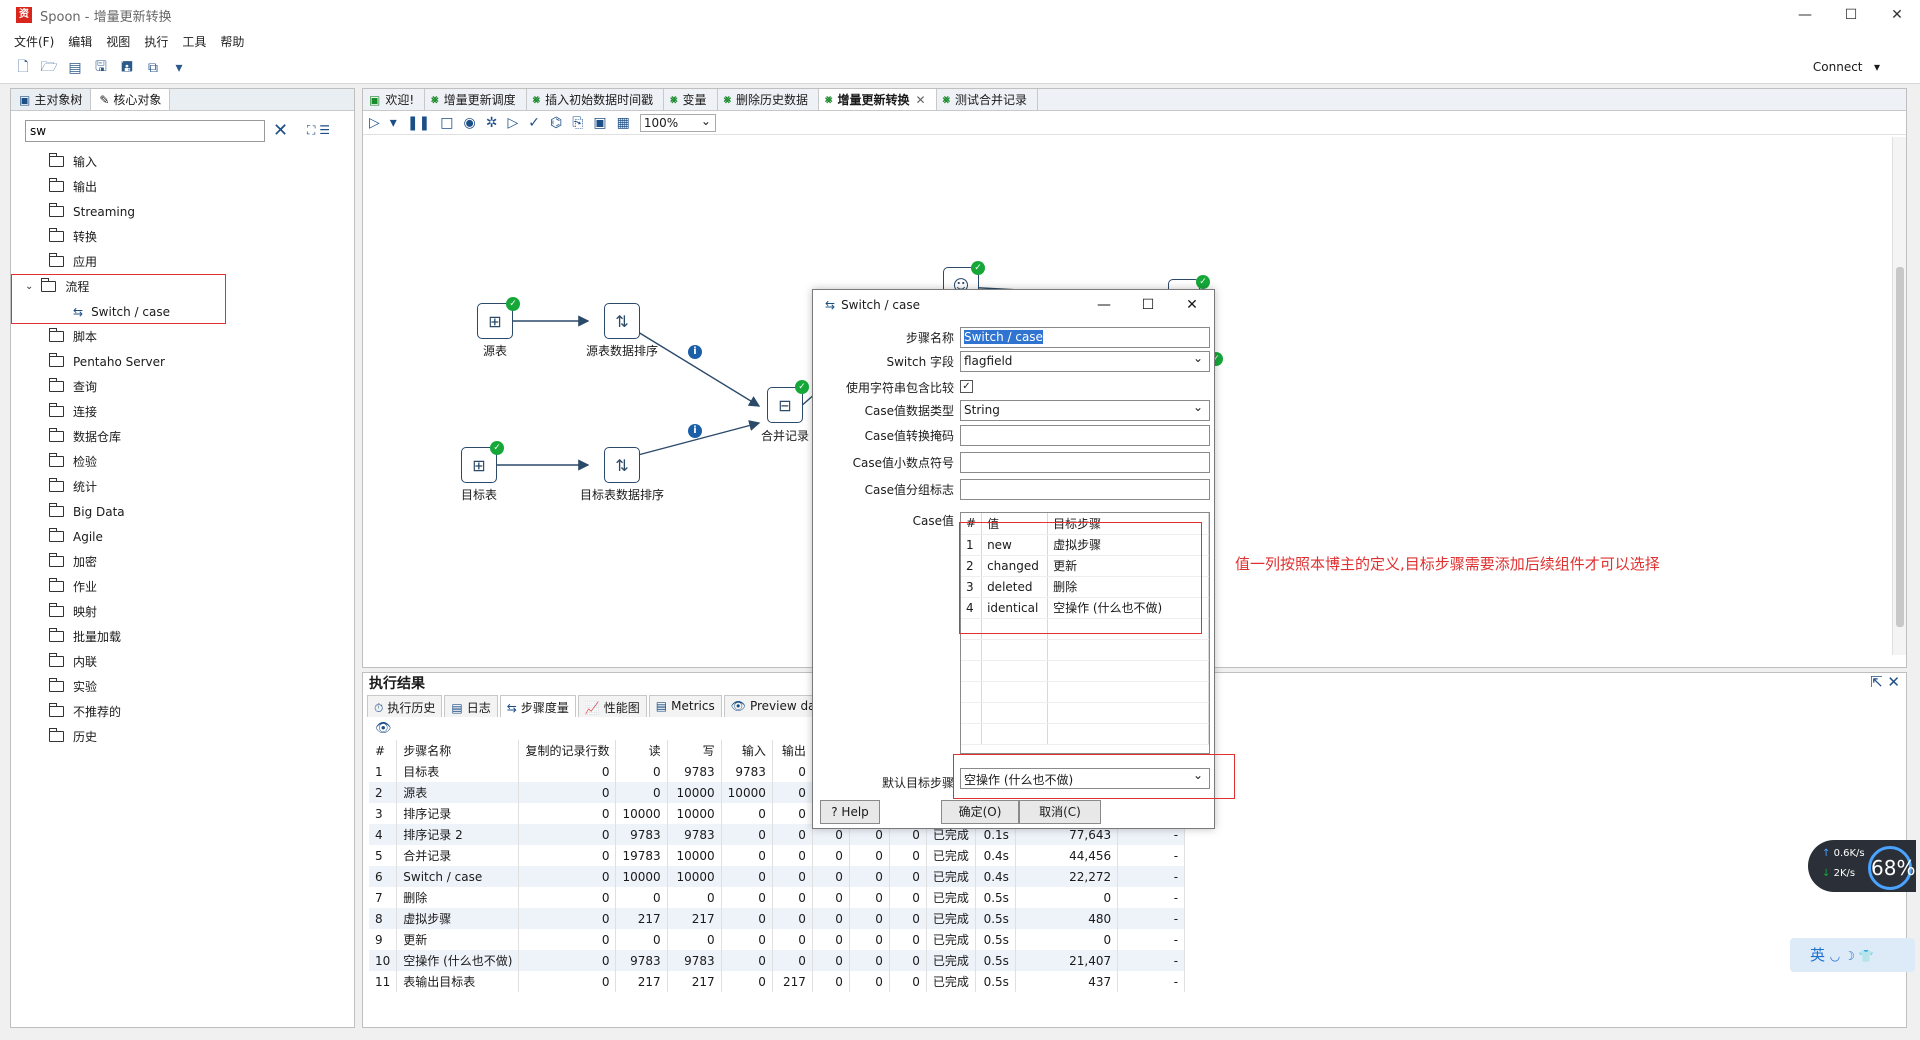 The image size is (1920, 1040). Describe the element at coordinates (988, 99) in the screenshot. I see `editor-tab: ⨳ 测试合并记录` at that location.